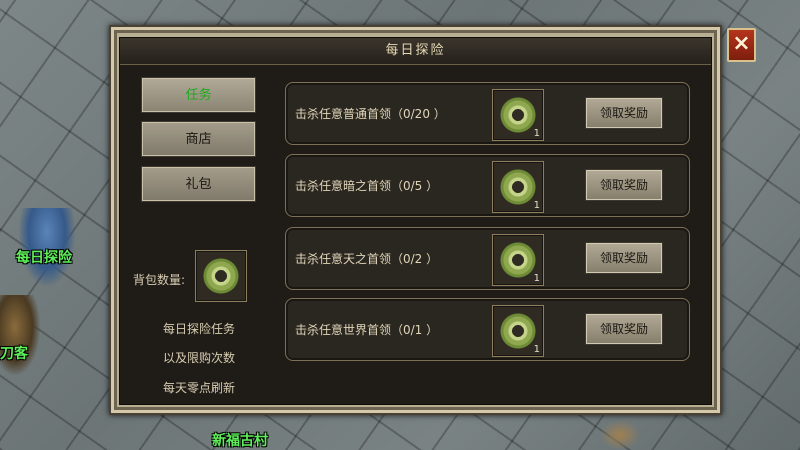 This screenshot has width=800, height=450. I want to click on bag-count-label: 背包数量:, so click(159, 280).